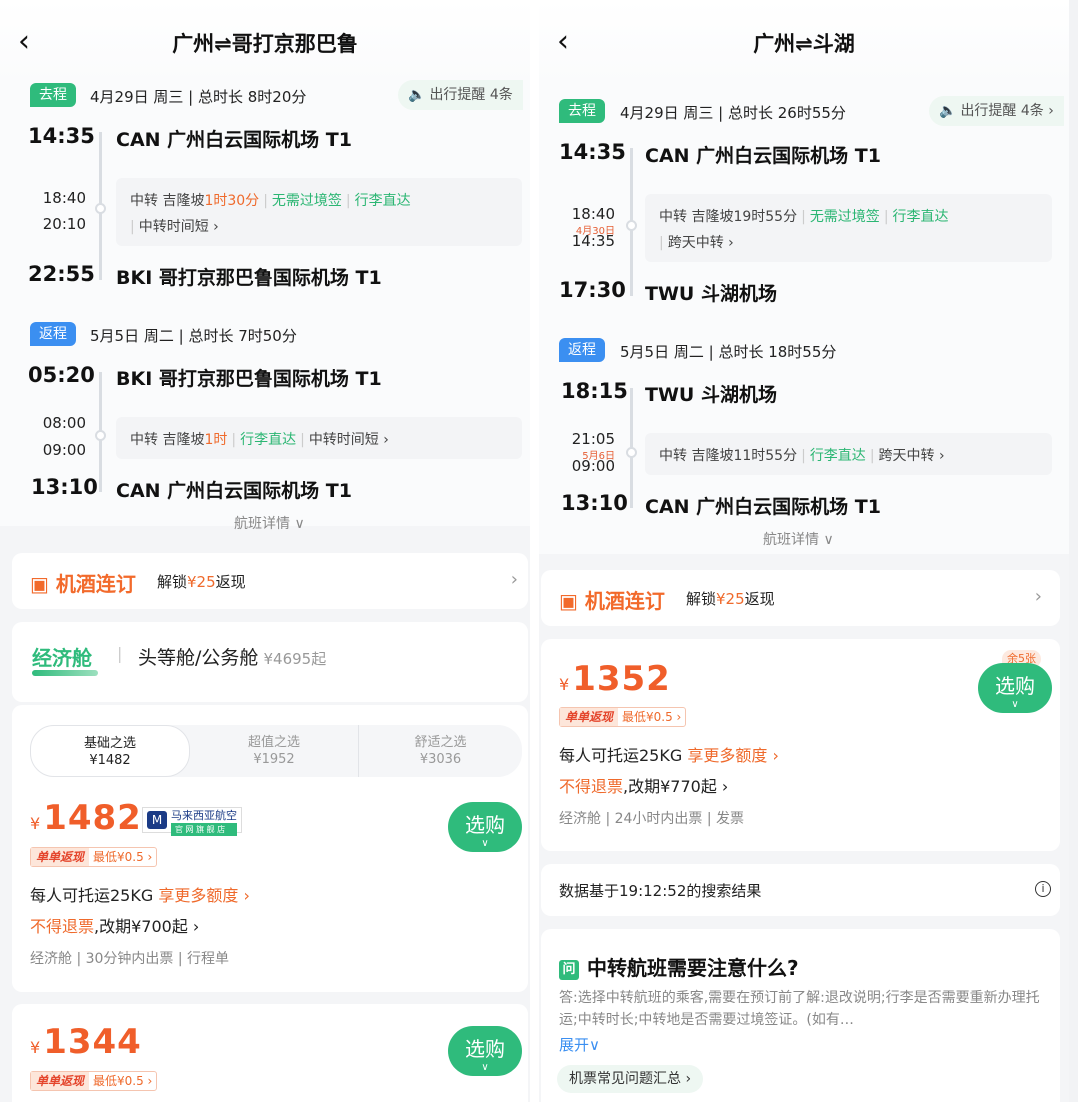 Image resolution: width=1078 pixels, height=1102 pixels. What do you see at coordinates (270, 1053) in the screenshot?
I see `fare-card: ¥1344 选购 ∨ 单单返现 最低¥0.5 ›` at bounding box center [270, 1053].